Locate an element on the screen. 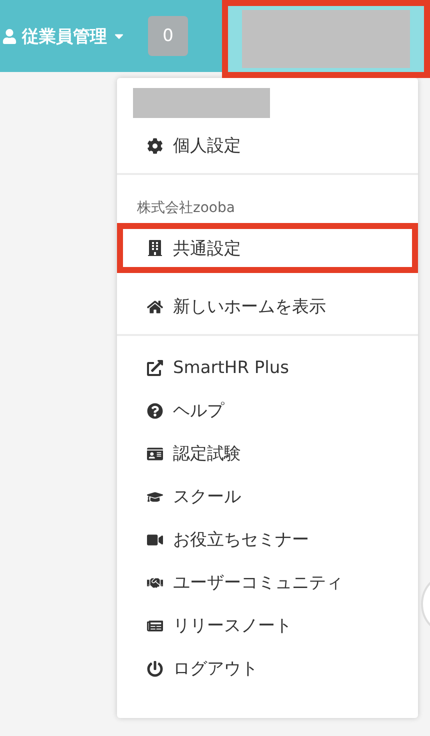  section-heading: 株式会社zooba is located at coordinates (186, 208).